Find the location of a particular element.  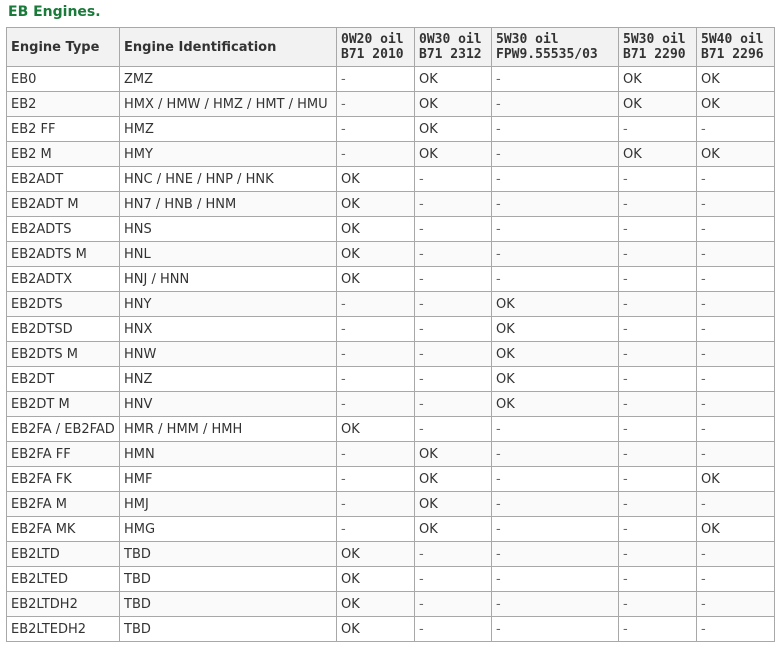

engine-type-cell: EB2FA FK is located at coordinates (63, 479).